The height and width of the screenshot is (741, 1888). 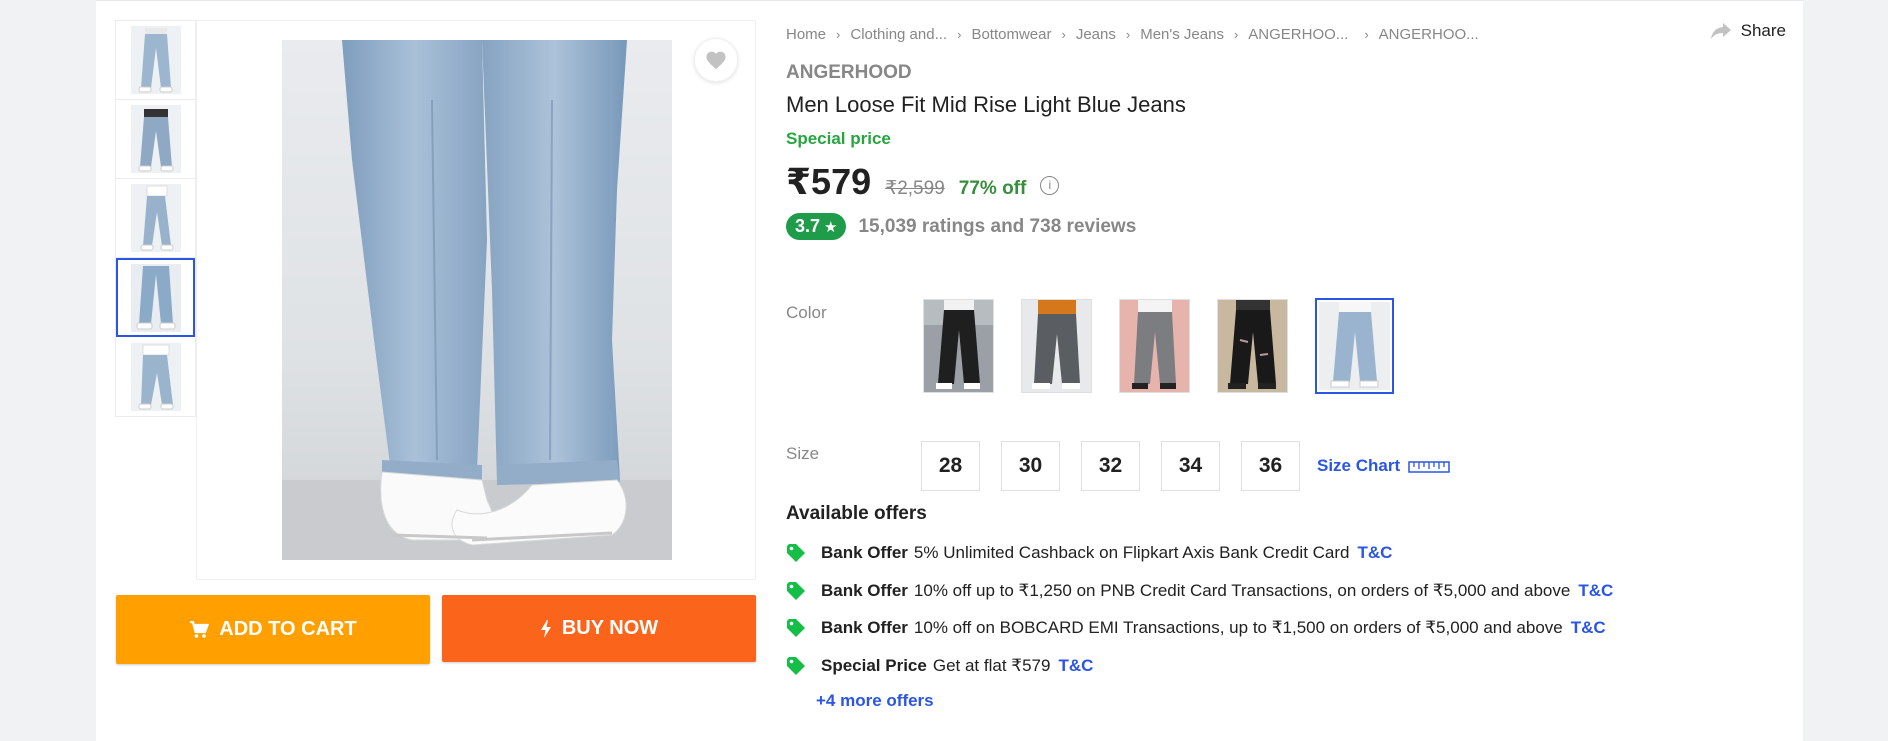 What do you see at coordinates (1154, 346) in the screenshot?
I see `color-swatch-ash-grey` at bounding box center [1154, 346].